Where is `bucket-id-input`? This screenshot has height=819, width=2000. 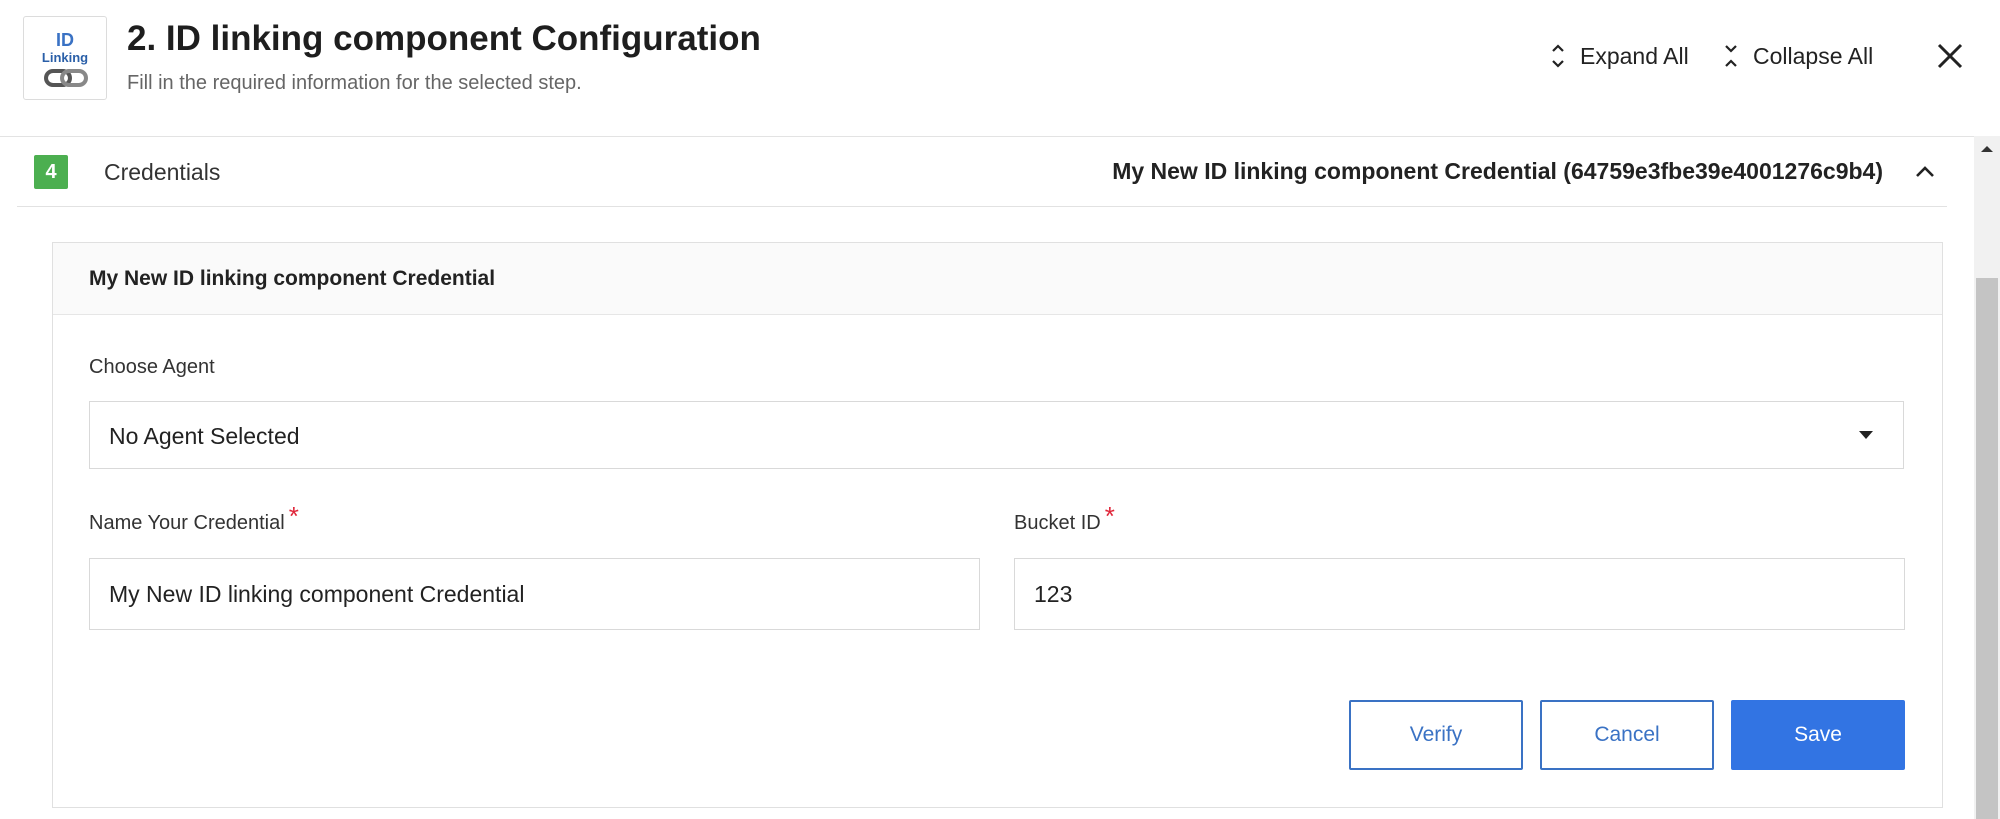 bucket-id-input is located at coordinates (1459, 594).